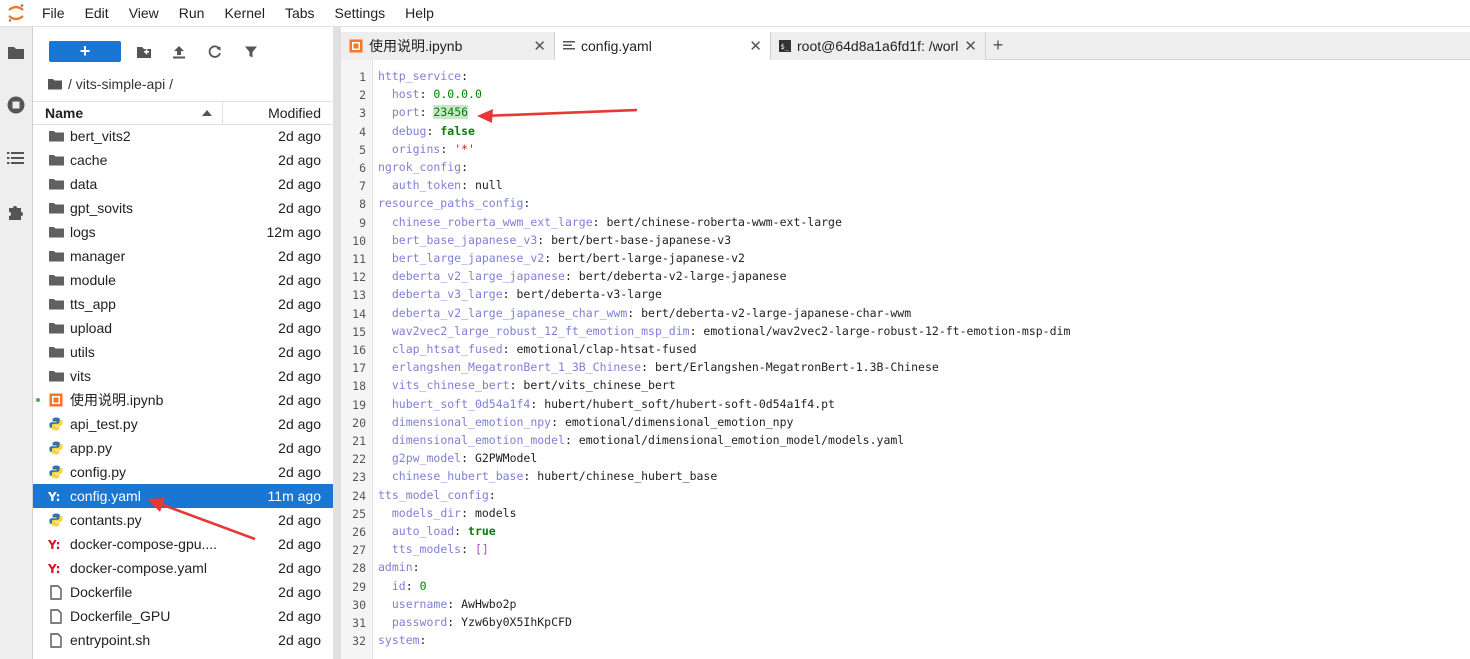 The height and width of the screenshot is (659, 1470). I want to click on code-token: 0, so click(423, 585).